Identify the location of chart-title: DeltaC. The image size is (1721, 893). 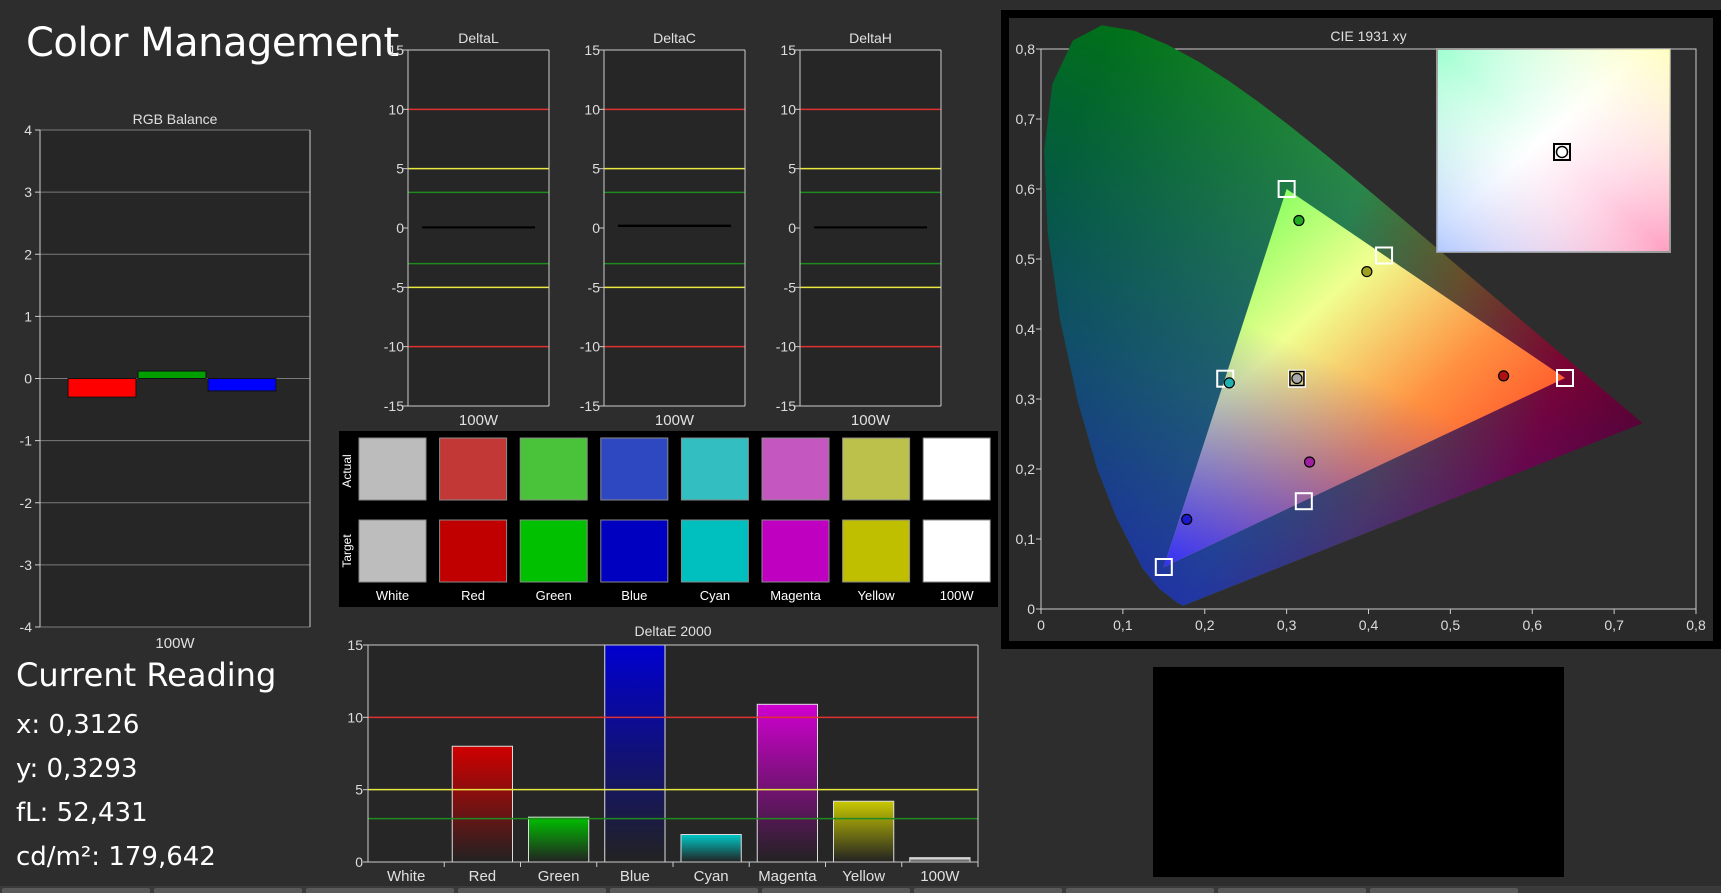
(674, 38).